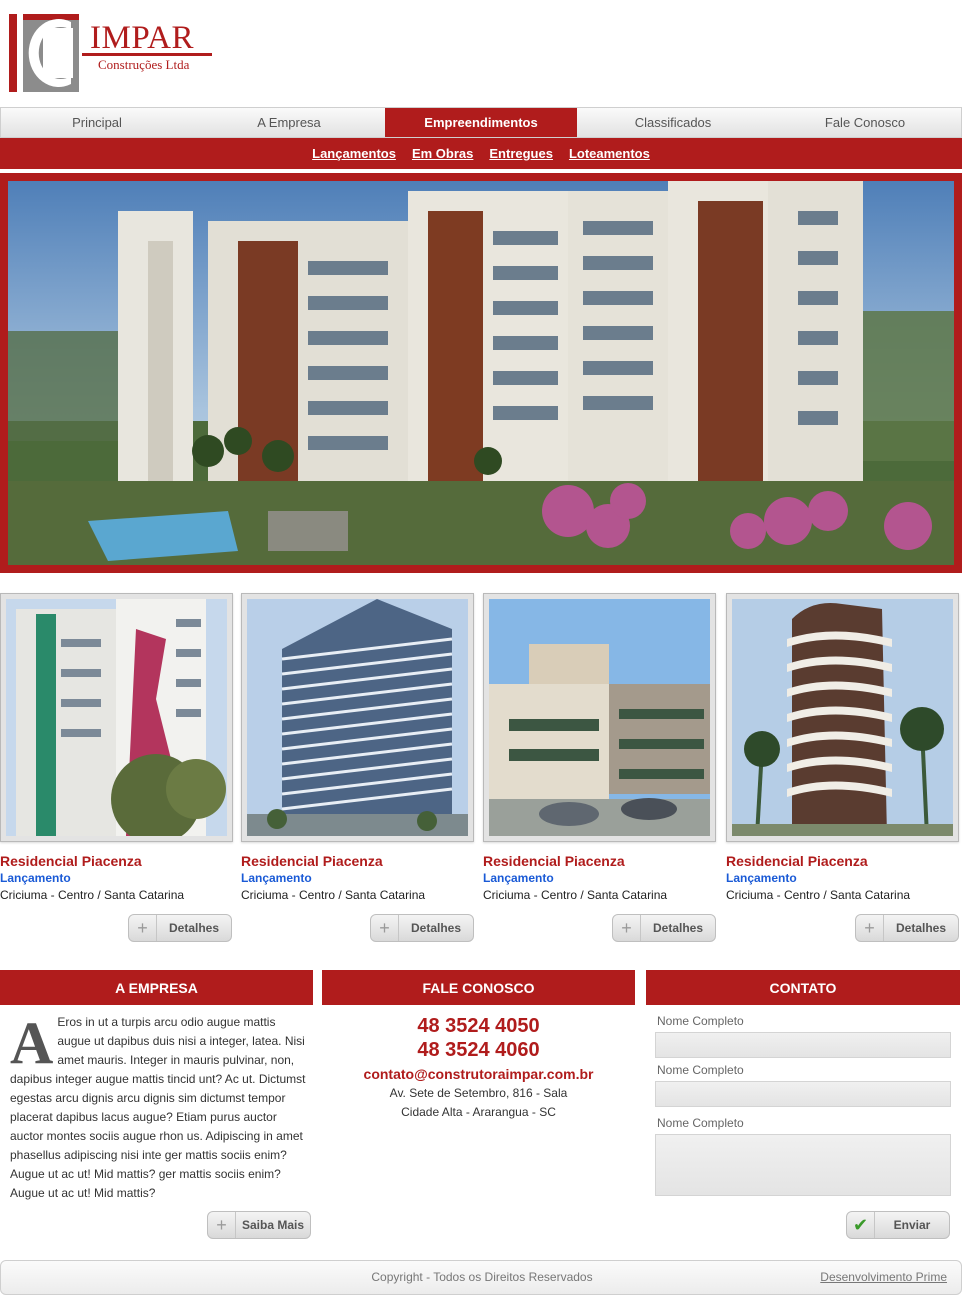  Describe the element at coordinates (883, 1277) in the screenshot. I see `developer-link: Desenvolvimento Prime` at that location.